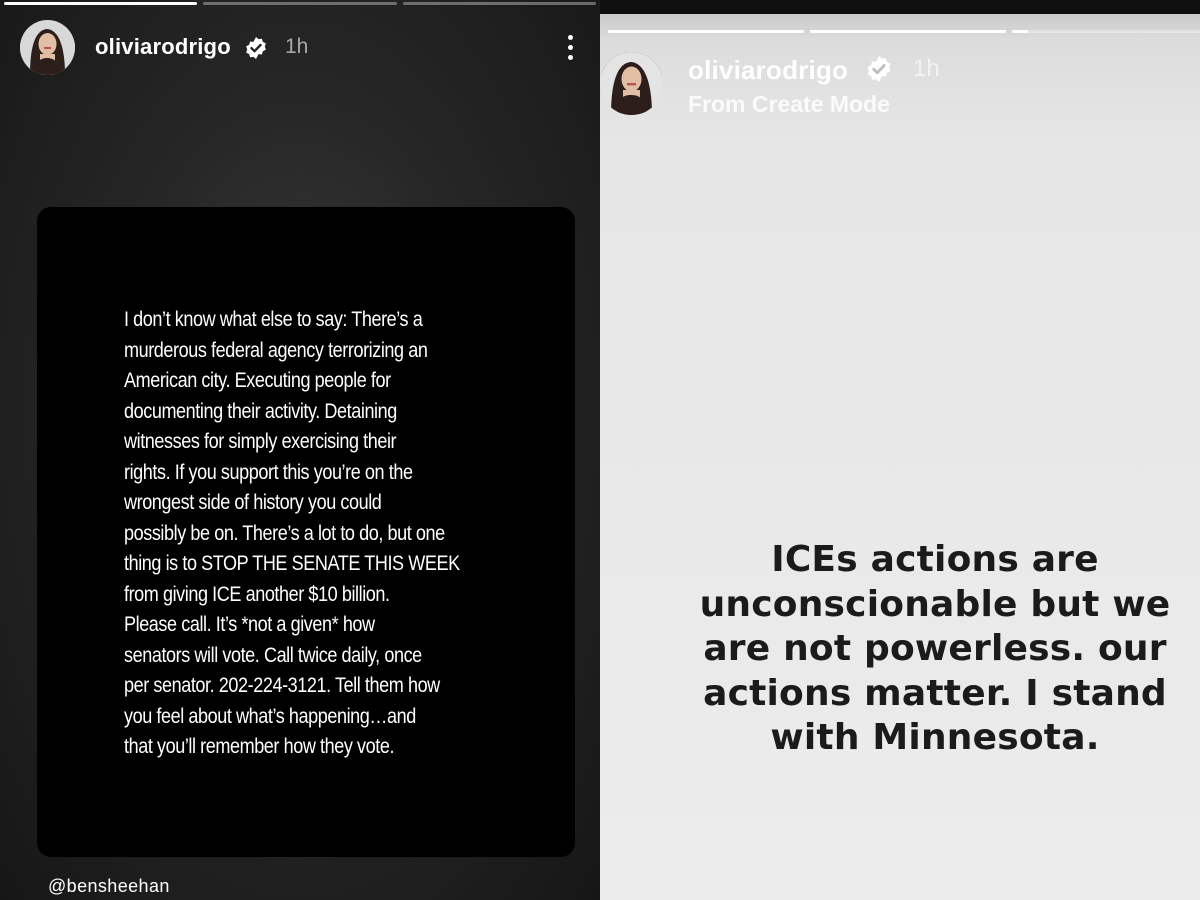 The image size is (1200, 900). What do you see at coordinates (789, 104) in the screenshot?
I see `story-subtitle: From Create Mode` at bounding box center [789, 104].